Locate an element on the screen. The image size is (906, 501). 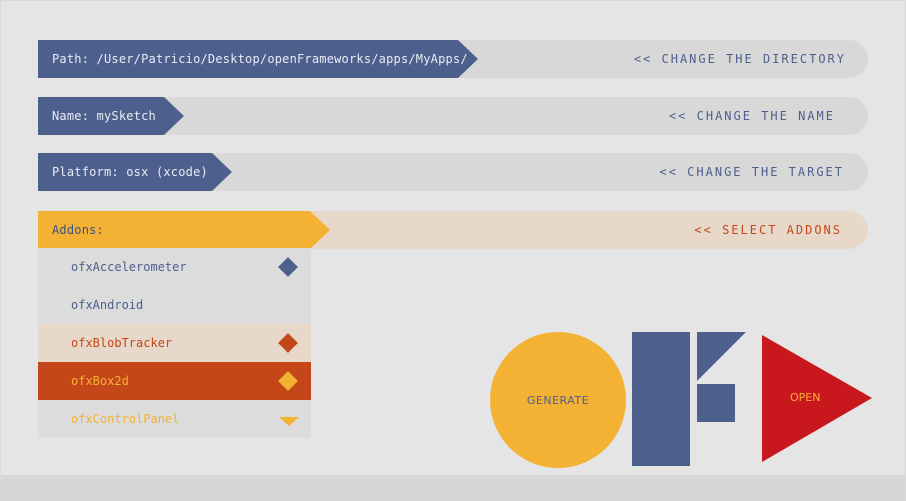
addon-item: ofxBlobTracker is located at coordinates (174, 343).